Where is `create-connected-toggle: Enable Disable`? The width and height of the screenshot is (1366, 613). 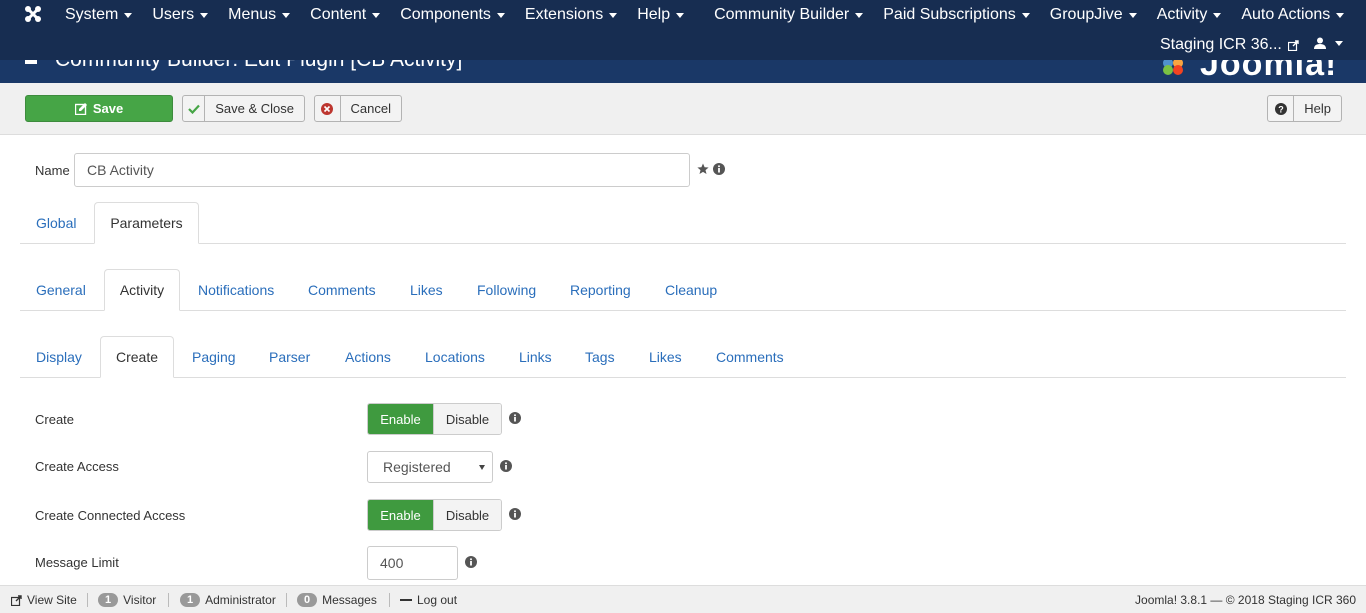
create-connected-toggle: Enable Disable is located at coordinates (434, 515).